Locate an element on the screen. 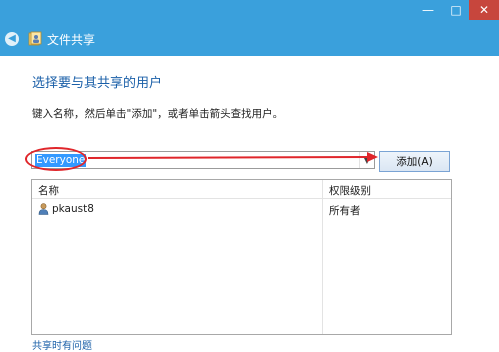 The width and height of the screenshot is (499, 352). window-title: 文件共享 is located at coordinates (71, 40).